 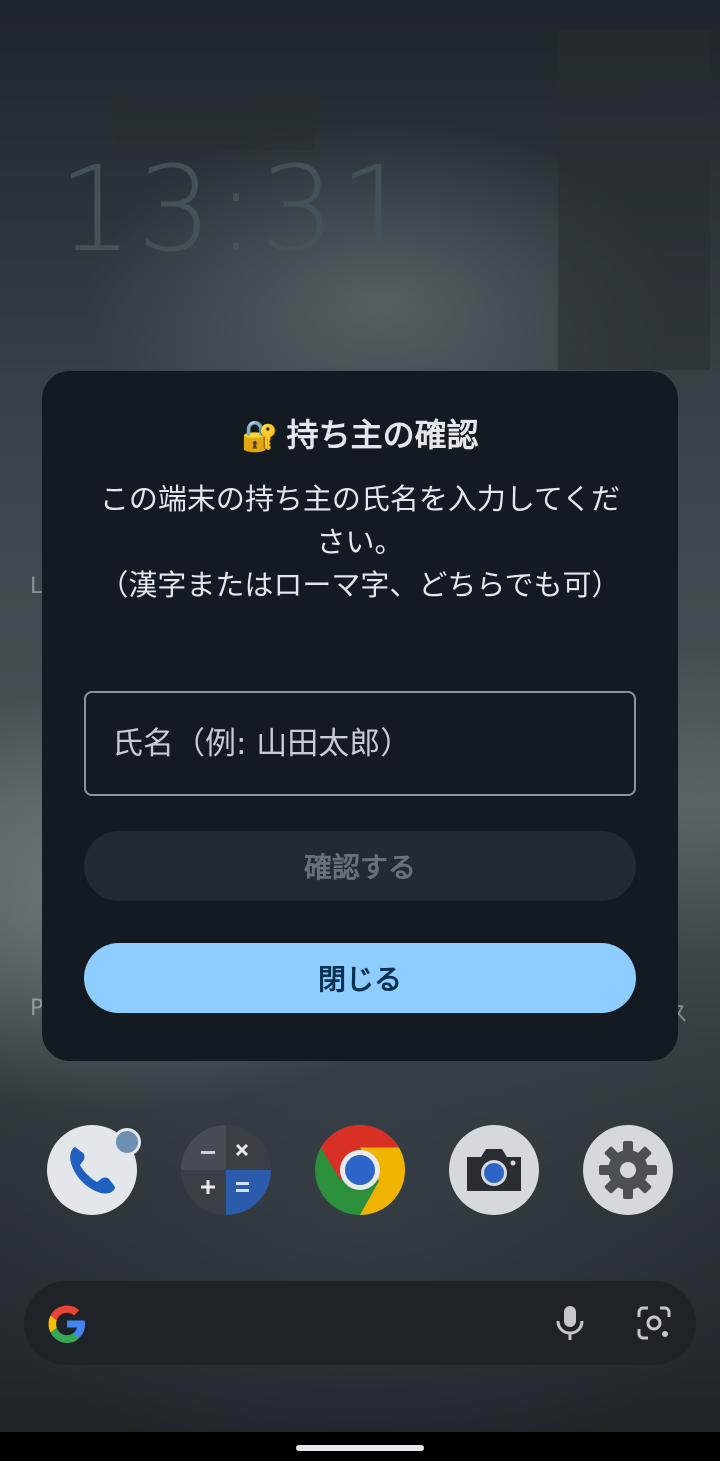 What do you see at coordinates (36, 586) in the screenshot?
I see `obscured-text-left-1: L` at bounding box center [36, 586].